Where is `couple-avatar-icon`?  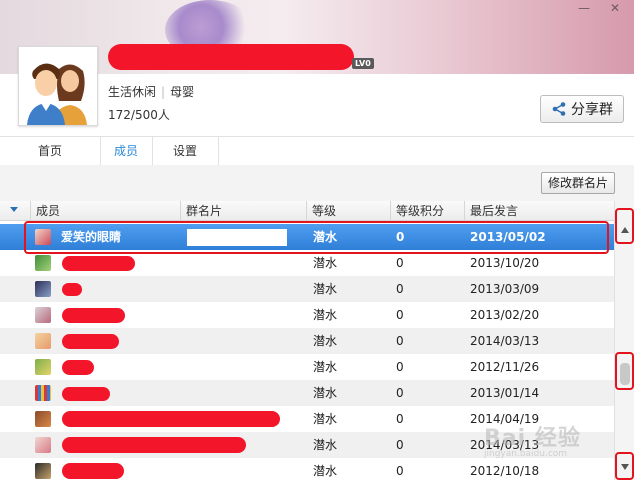 couple-avatar-icon is located at coordinates (58, 86).